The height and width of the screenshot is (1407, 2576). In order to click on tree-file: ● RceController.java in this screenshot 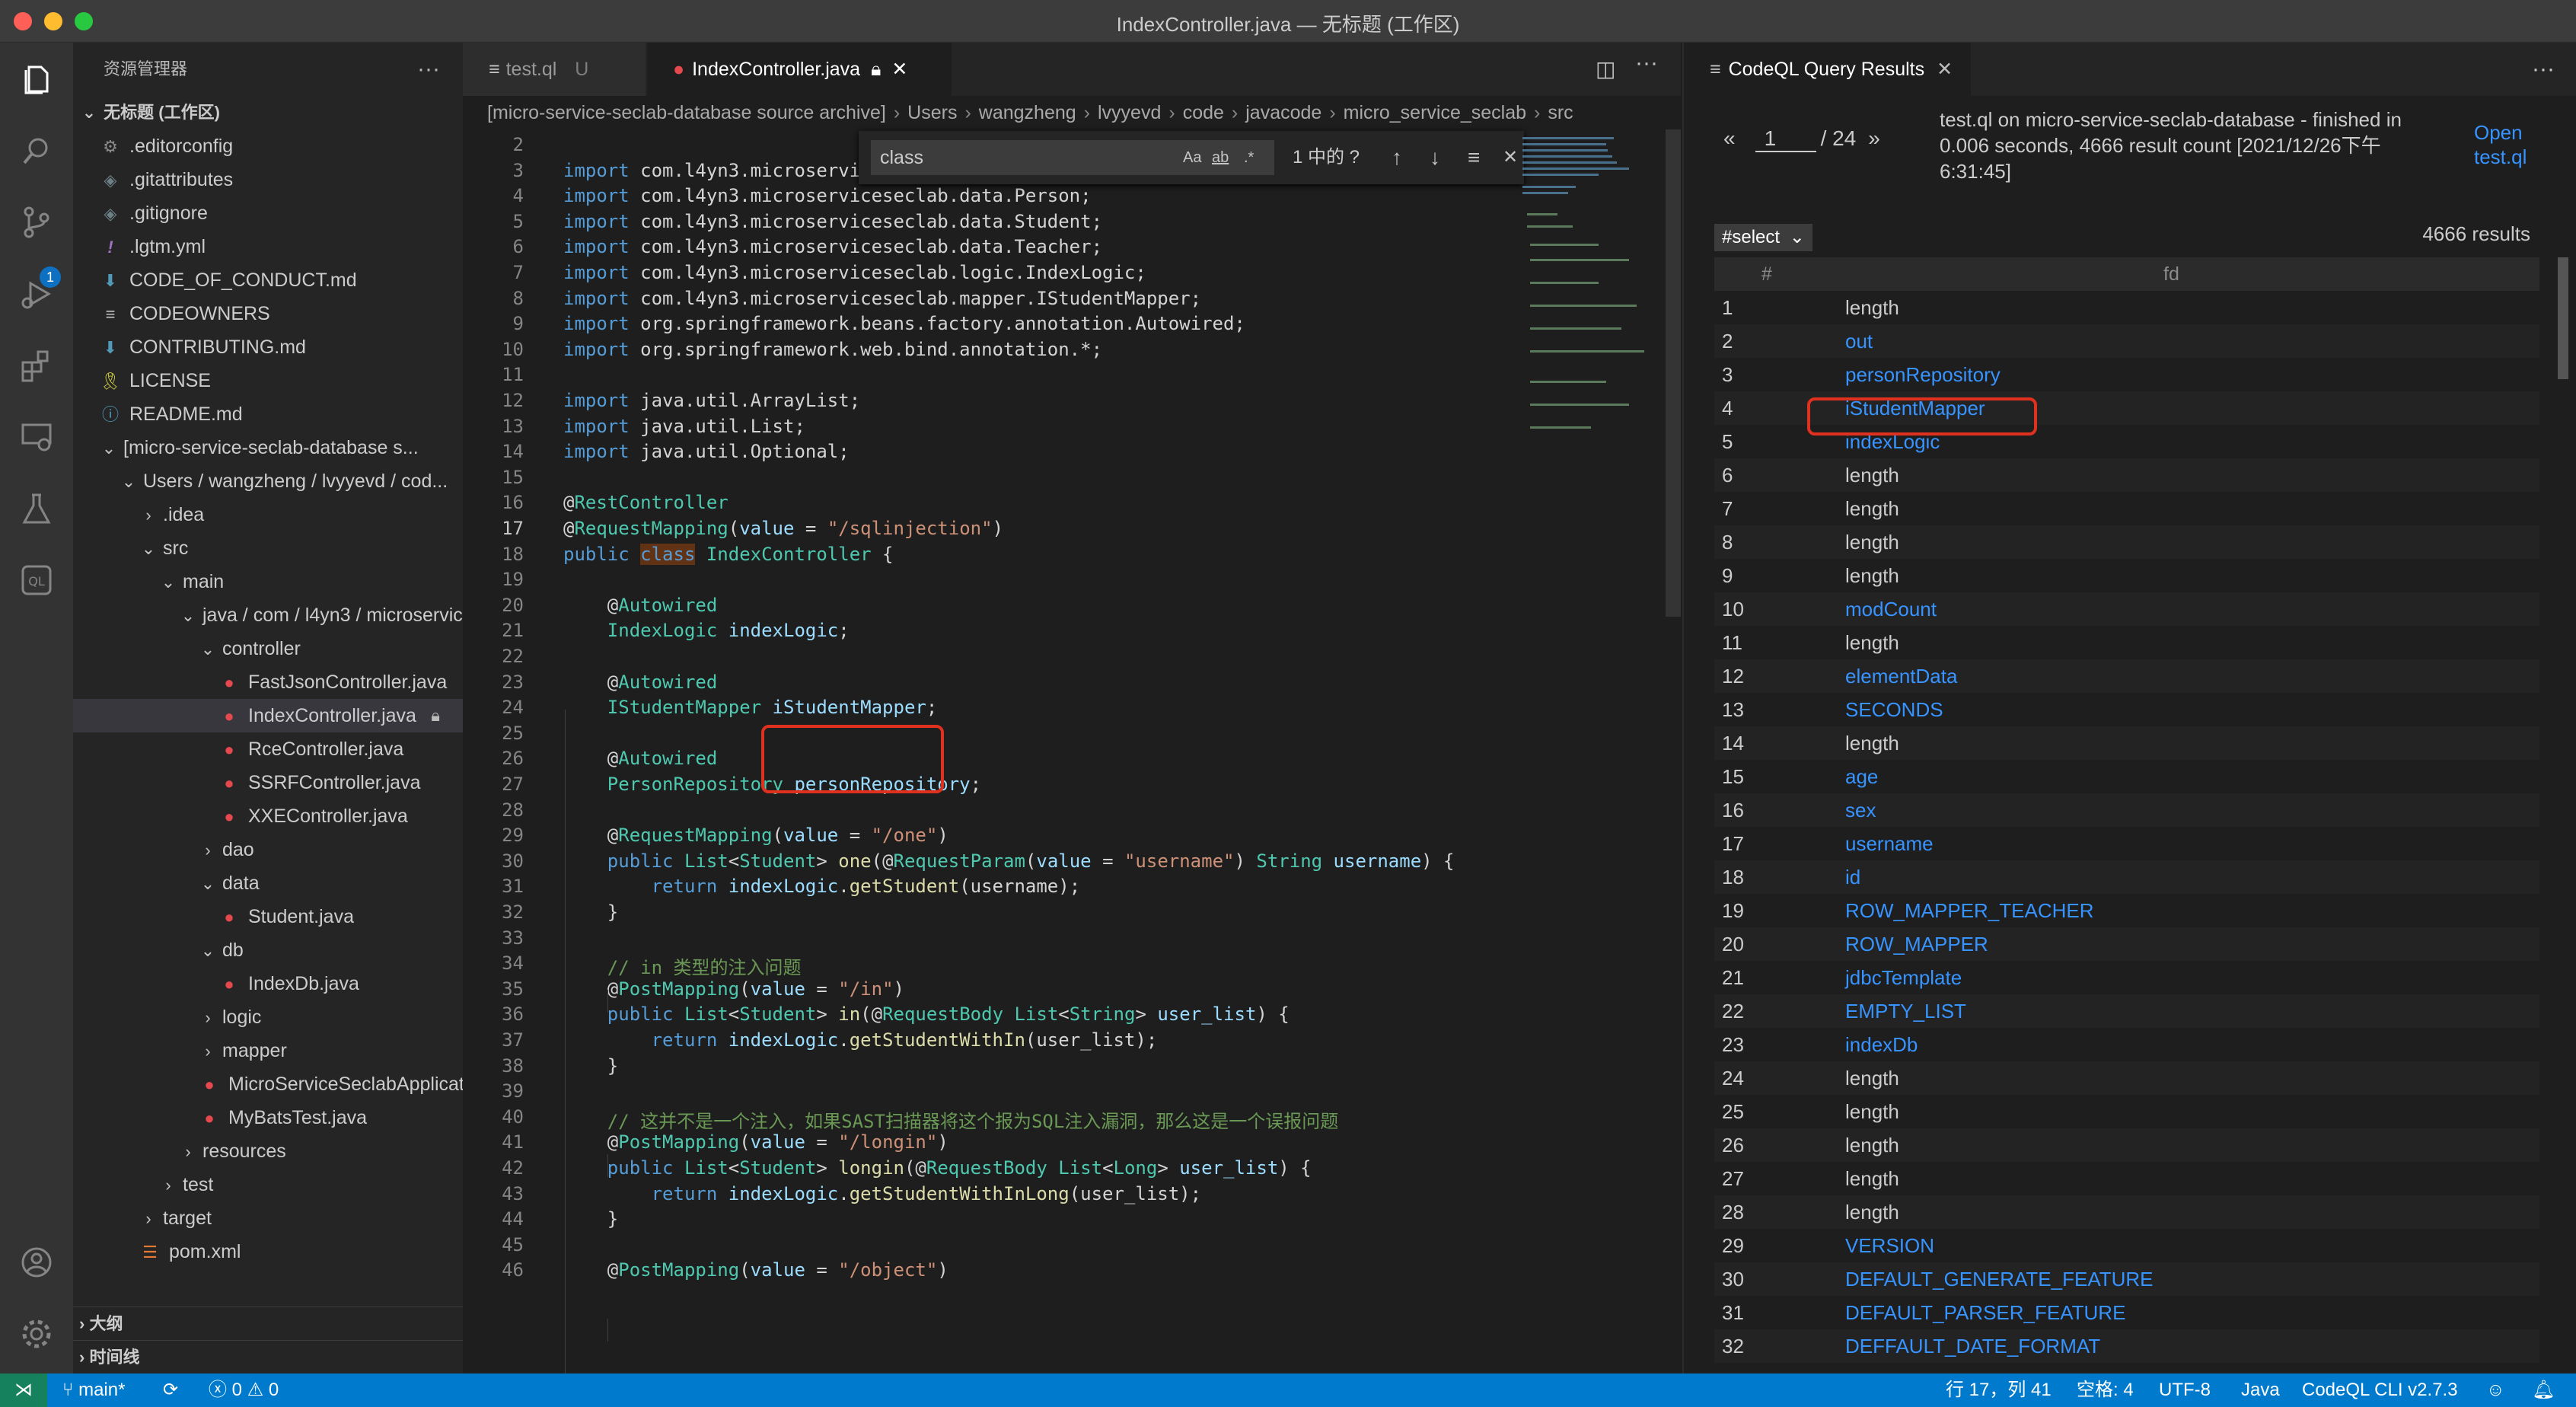, I will do `click(268, 749)`.